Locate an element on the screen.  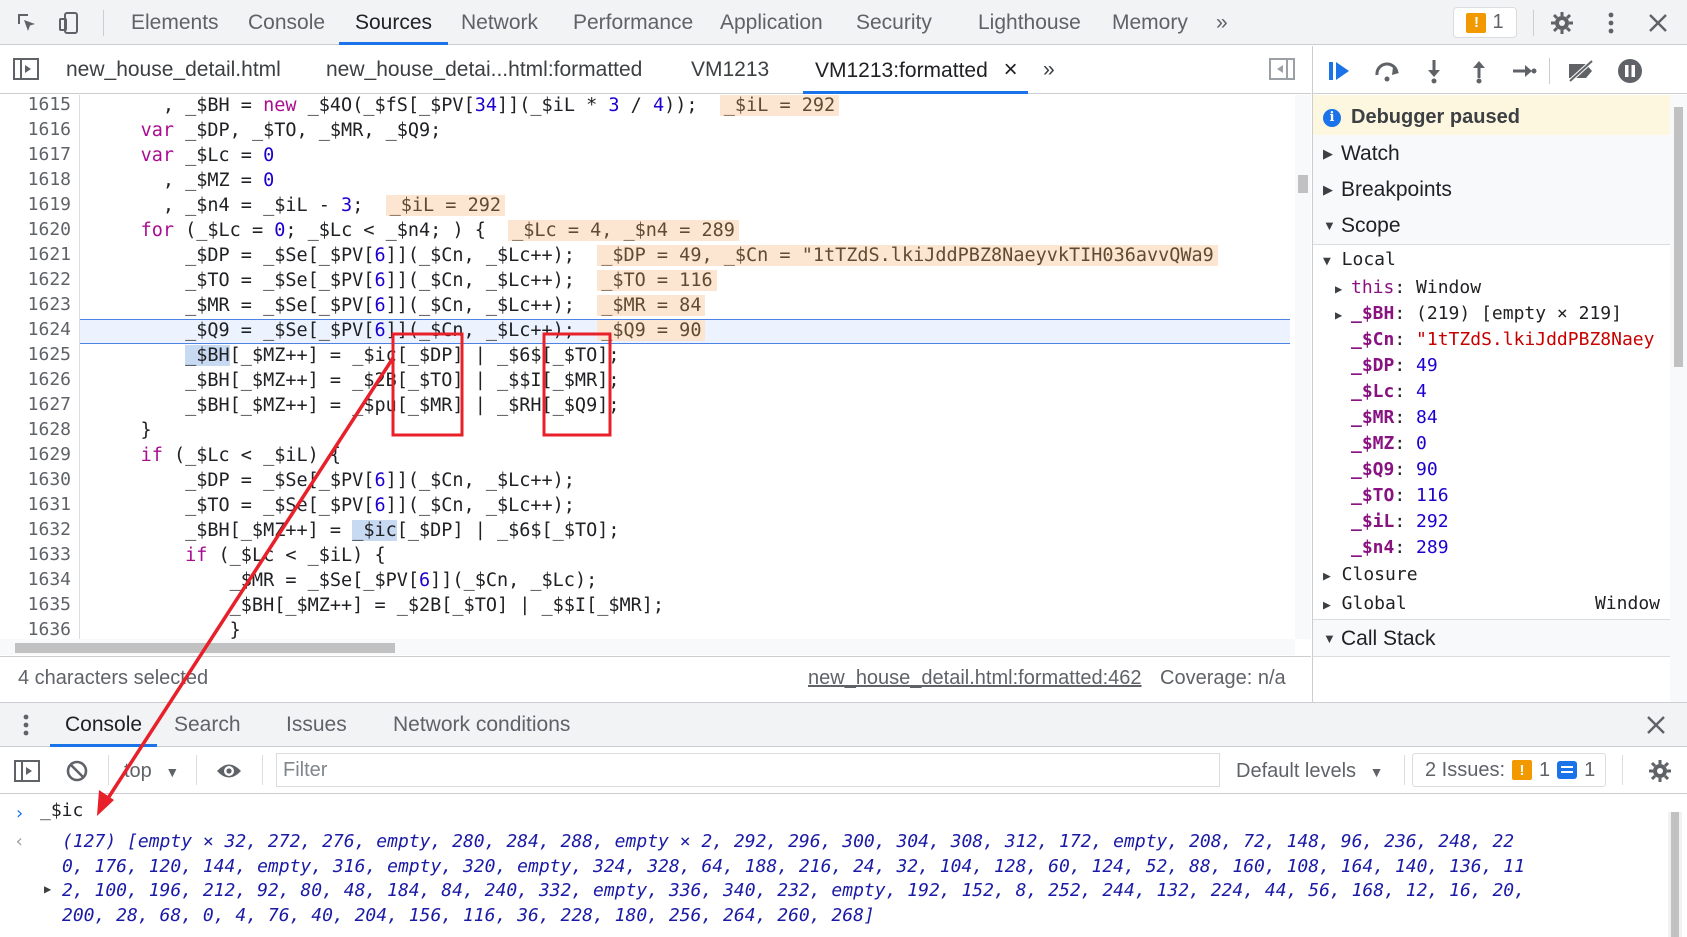
code-line: , _$n4 = _$iL - 3; _$iL = 292 is located at coordinates (300, 205).